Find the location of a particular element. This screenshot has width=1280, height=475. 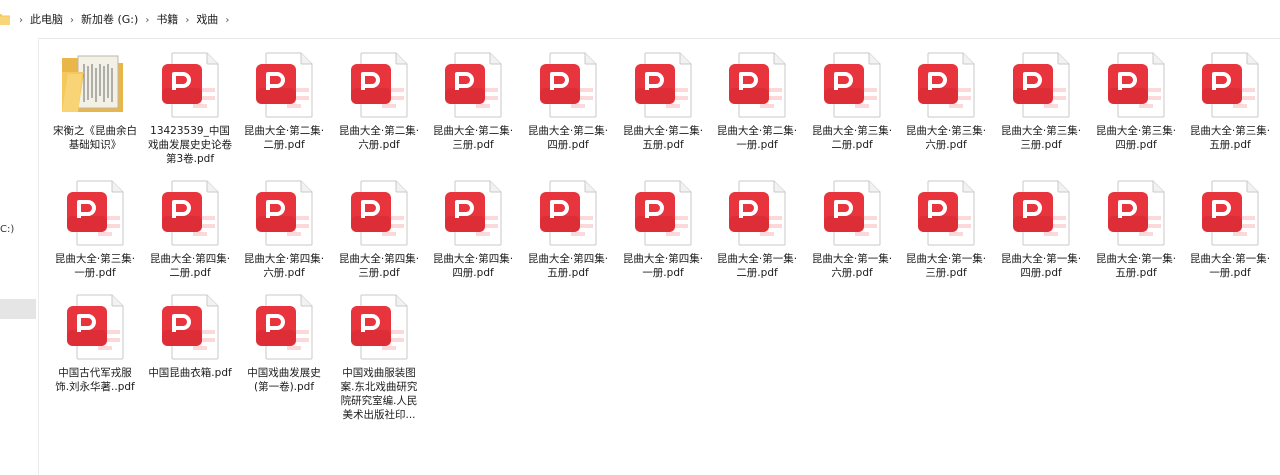

file-name-label: 昆曲大全·第三集·三册.pdf is located at coordinates (1041, 138).